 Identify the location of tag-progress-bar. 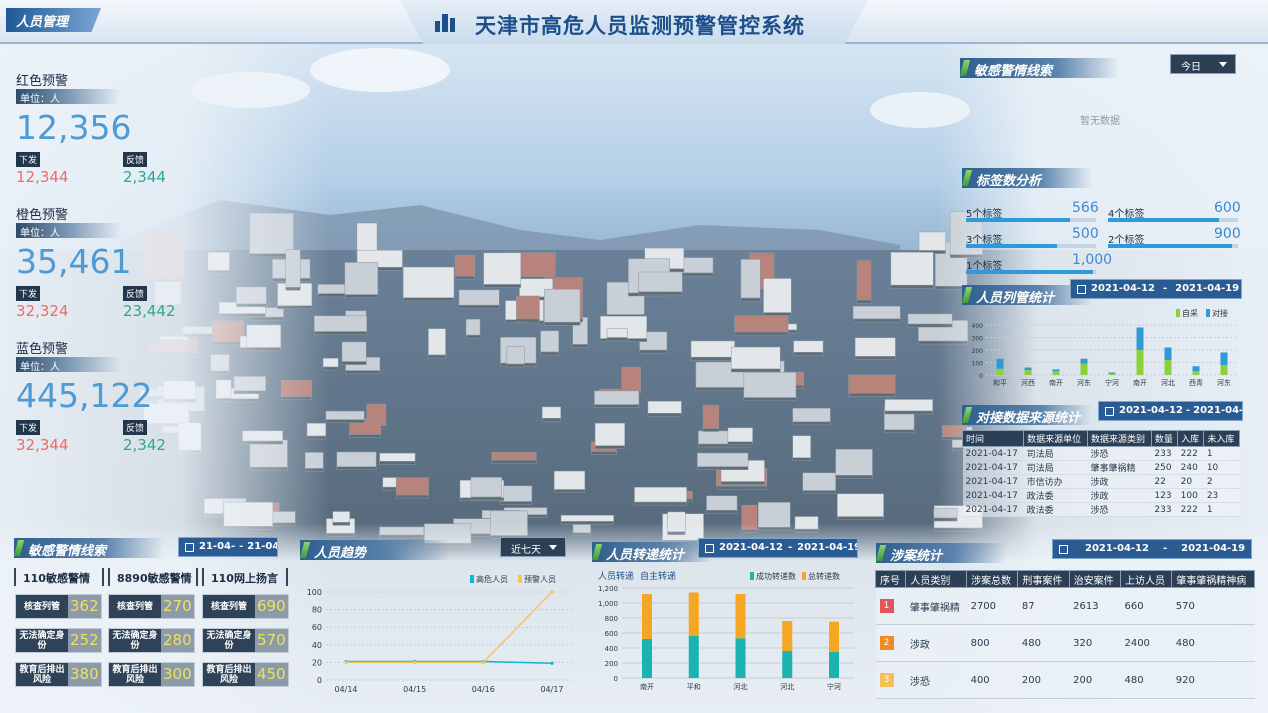
(1031, 272).